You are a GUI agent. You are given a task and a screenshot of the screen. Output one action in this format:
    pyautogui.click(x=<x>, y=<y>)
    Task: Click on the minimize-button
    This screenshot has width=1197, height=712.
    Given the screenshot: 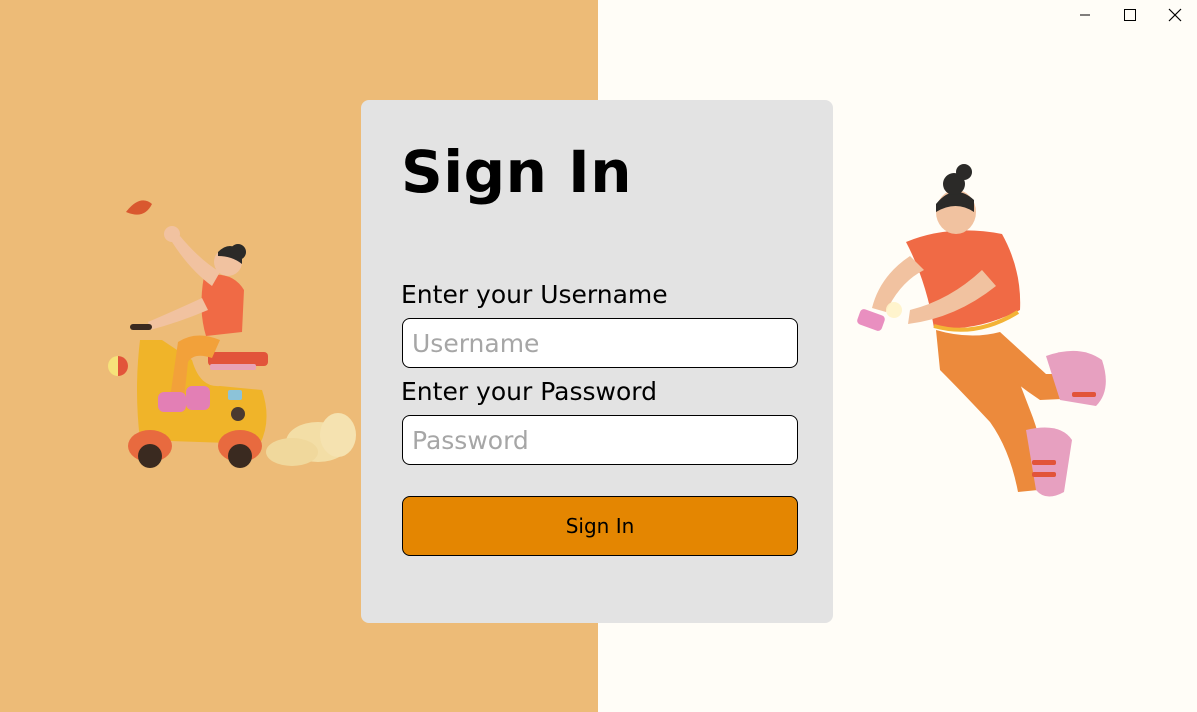 What is the action you would take?
    pyautogui.click(x=1084, y=15)
    